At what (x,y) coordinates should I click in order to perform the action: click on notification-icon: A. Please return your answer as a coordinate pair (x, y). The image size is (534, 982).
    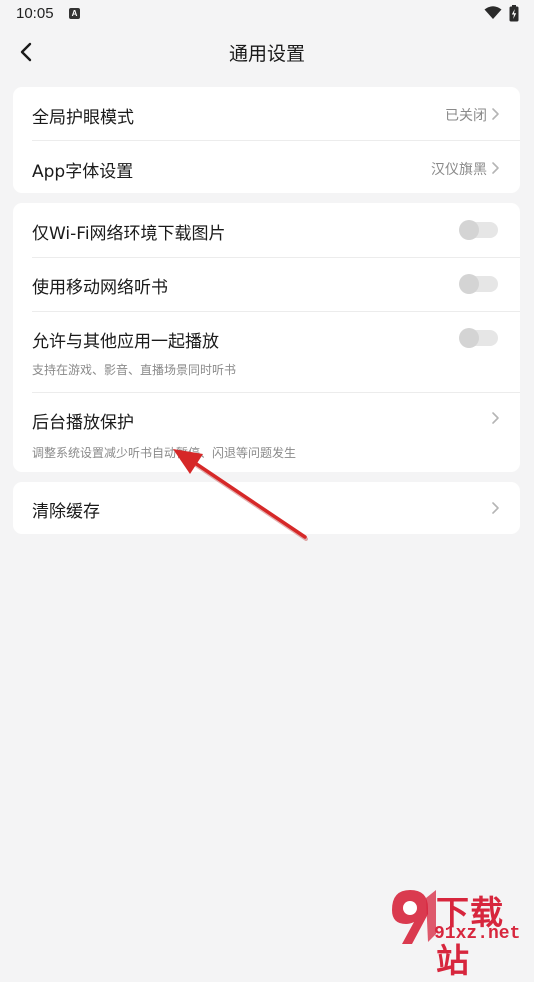
    Looking at the image, I should click on (74, 13).